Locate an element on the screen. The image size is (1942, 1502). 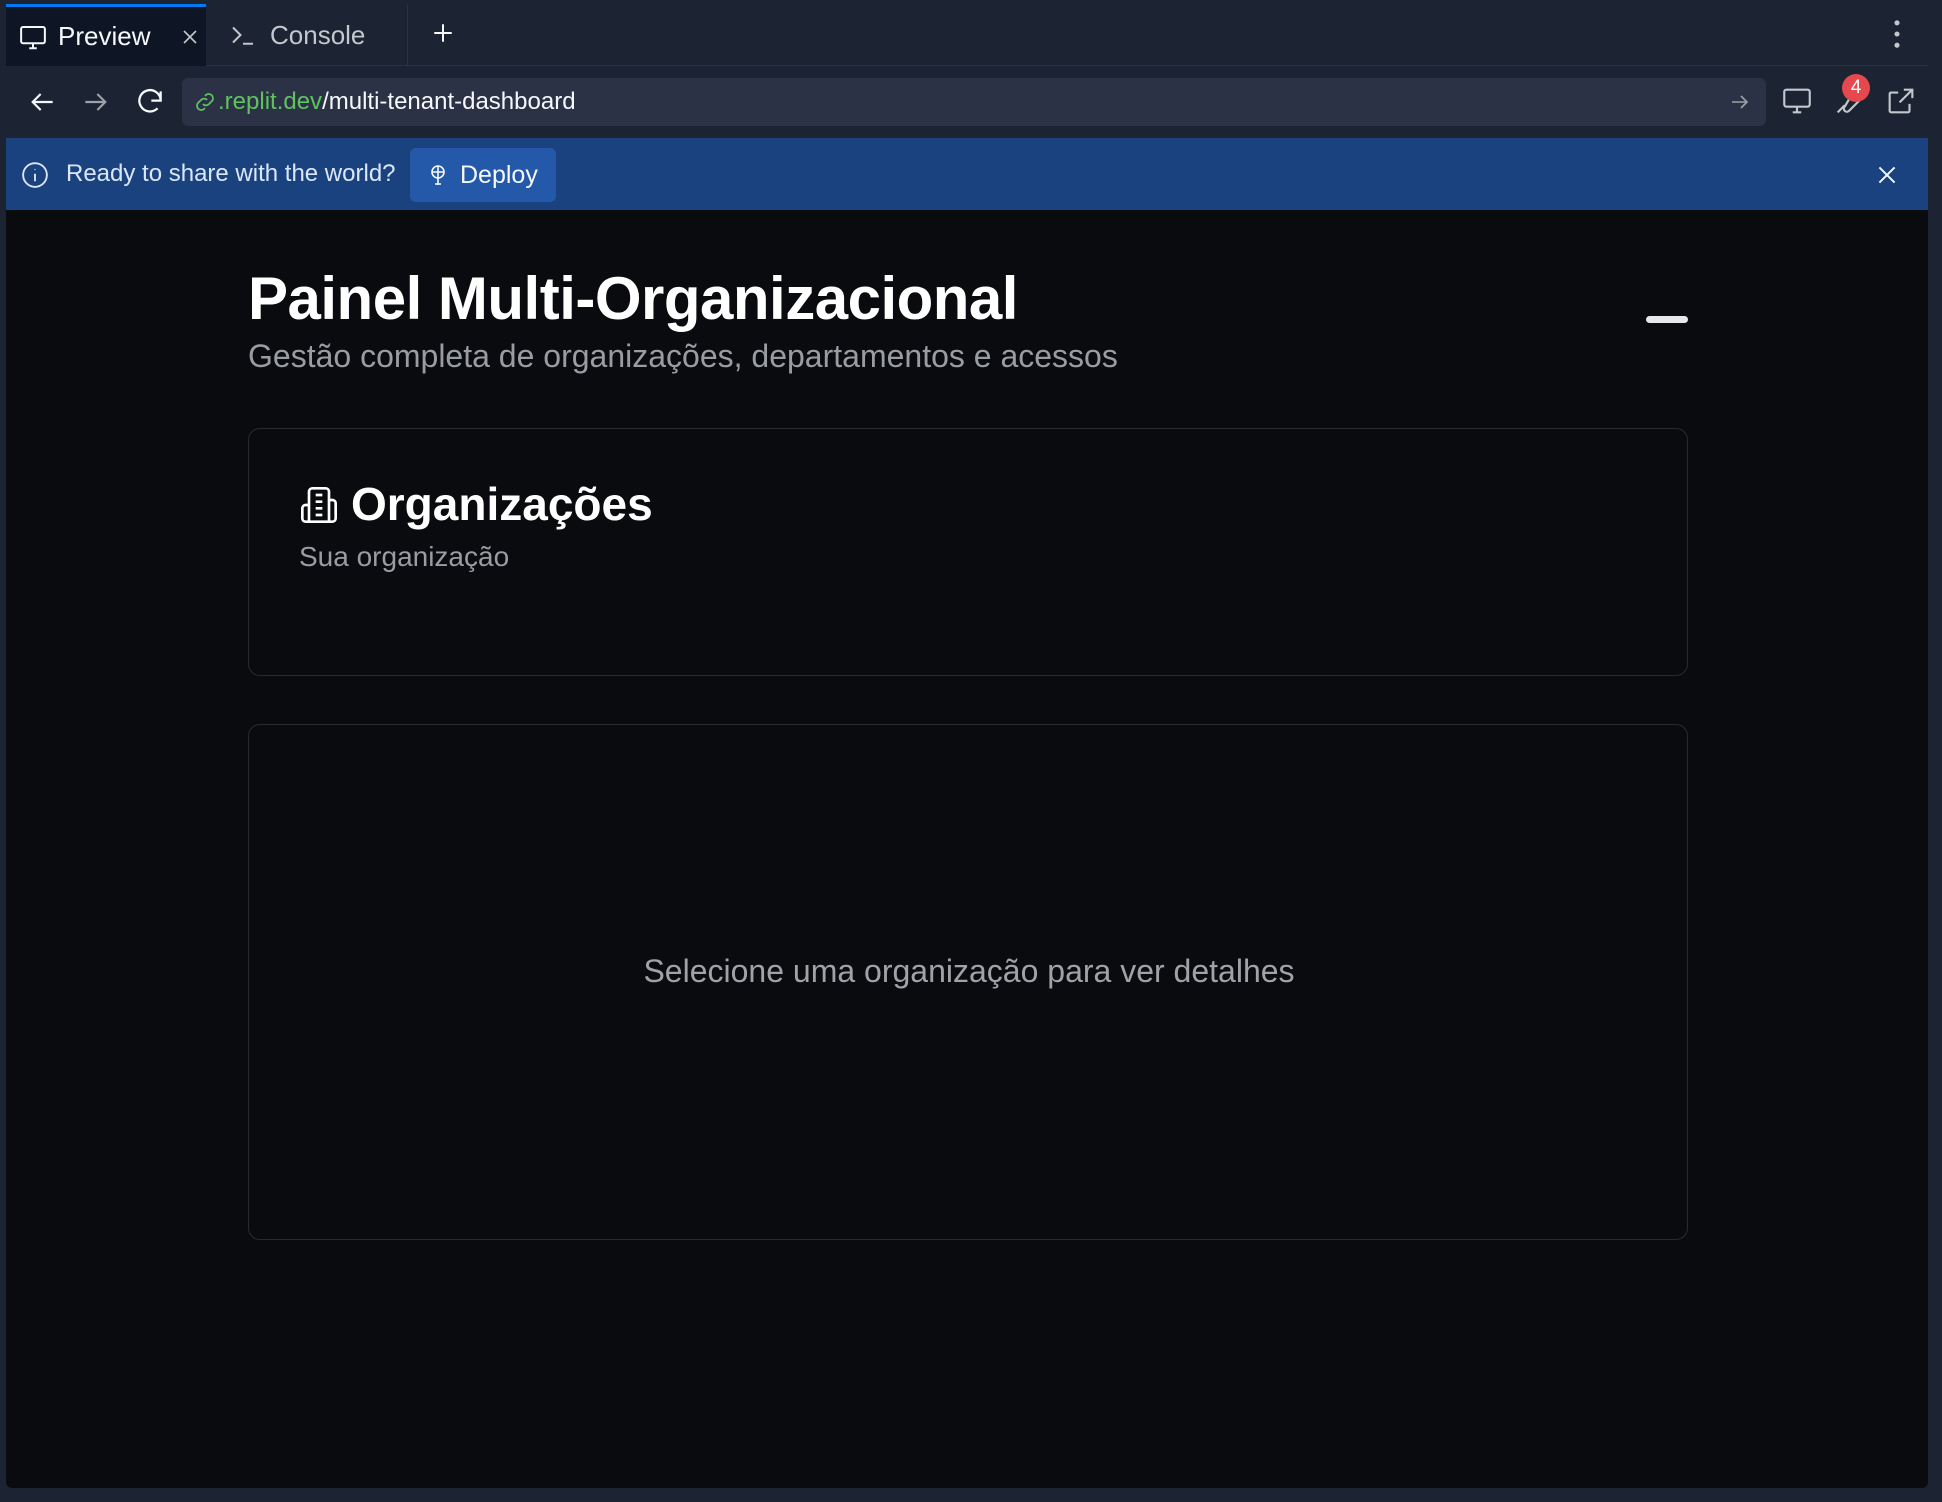
url-field: .replit.dev/multi-tenant-dashboard is located at coordinates (974, 102).